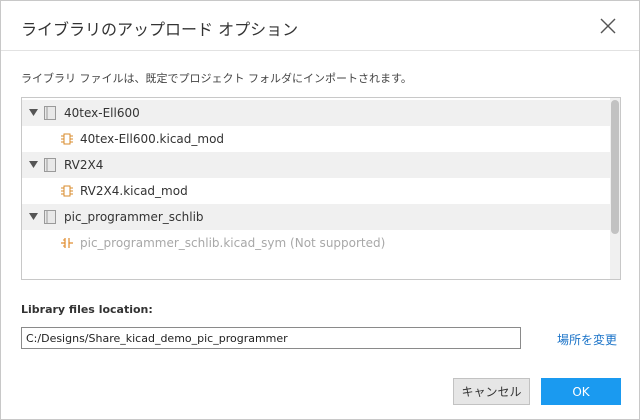 This screenshot has height=420, width=640. What do you see at coordinates (316, 165) in the screenshot?
I see `tree-group-row: RV2X4` at bounding box center [316, 165].